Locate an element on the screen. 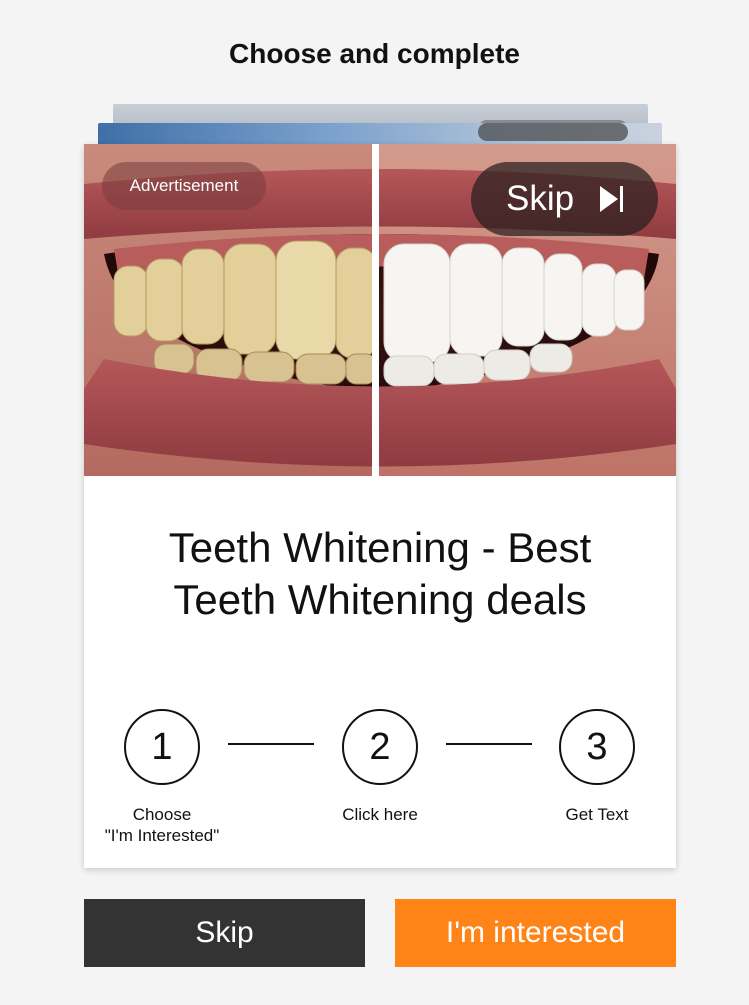  step-1-label: Choose "I'm Interested" is located at coordinates (162, 825).